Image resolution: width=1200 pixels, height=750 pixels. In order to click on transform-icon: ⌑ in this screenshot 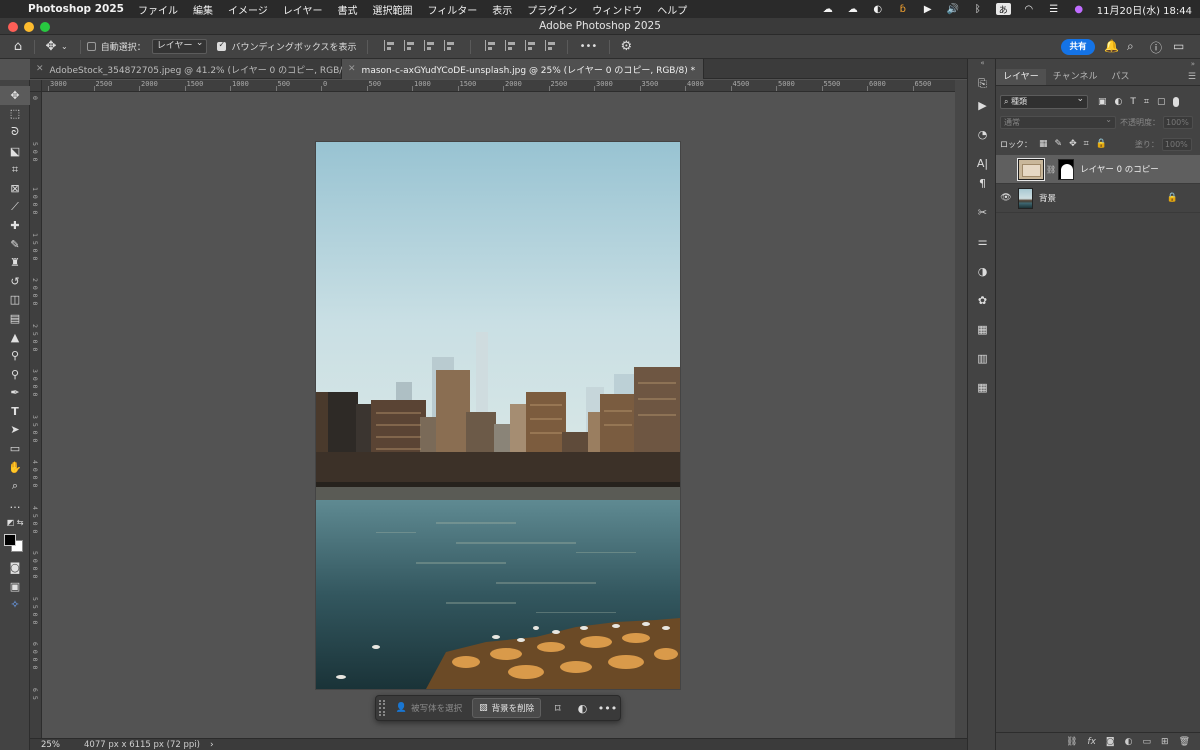, I will do `click(557, 708)`.